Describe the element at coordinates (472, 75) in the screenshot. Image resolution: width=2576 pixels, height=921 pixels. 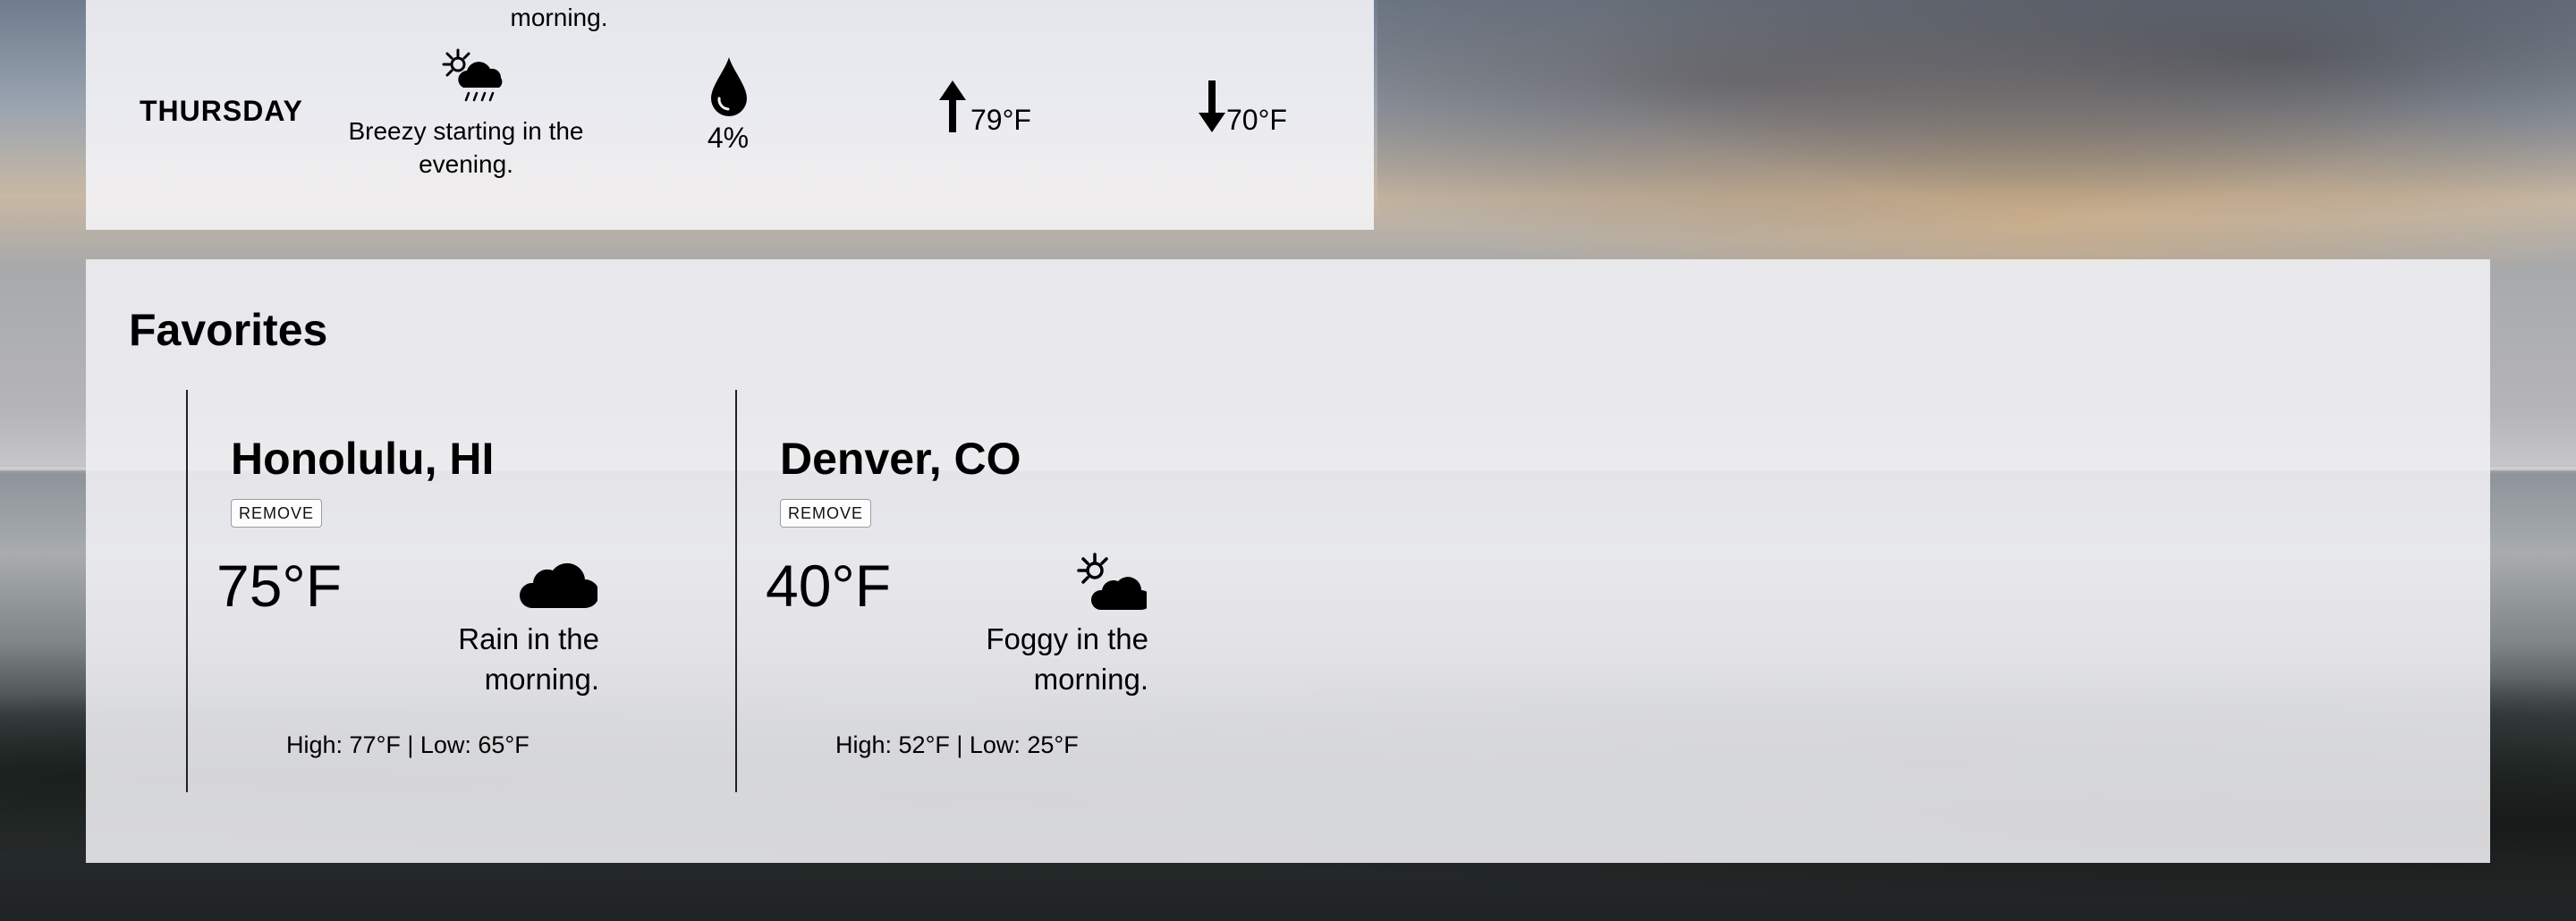
I see `sun-behind-rain-cloud-icon` at that location.